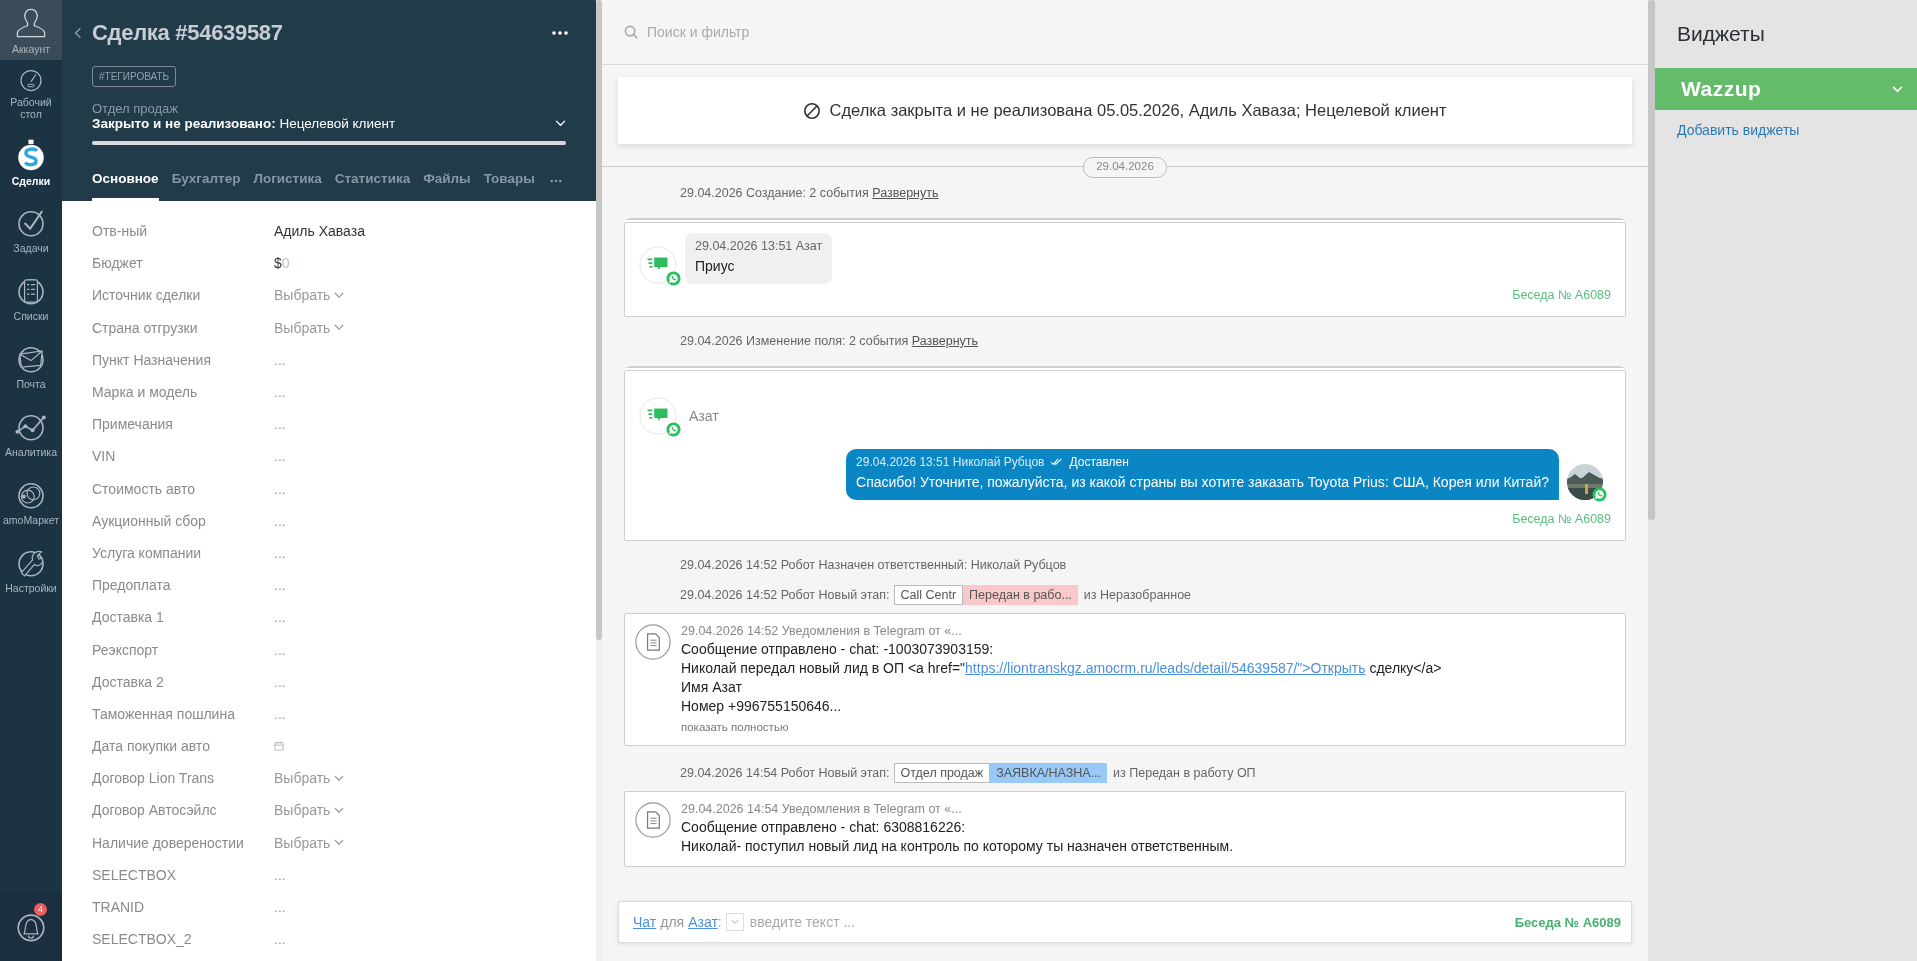  What do you see at coordinates (31, 30) in the screenshot?
I see `nav-item: Аккаунт` at bounding box center [31, 30].